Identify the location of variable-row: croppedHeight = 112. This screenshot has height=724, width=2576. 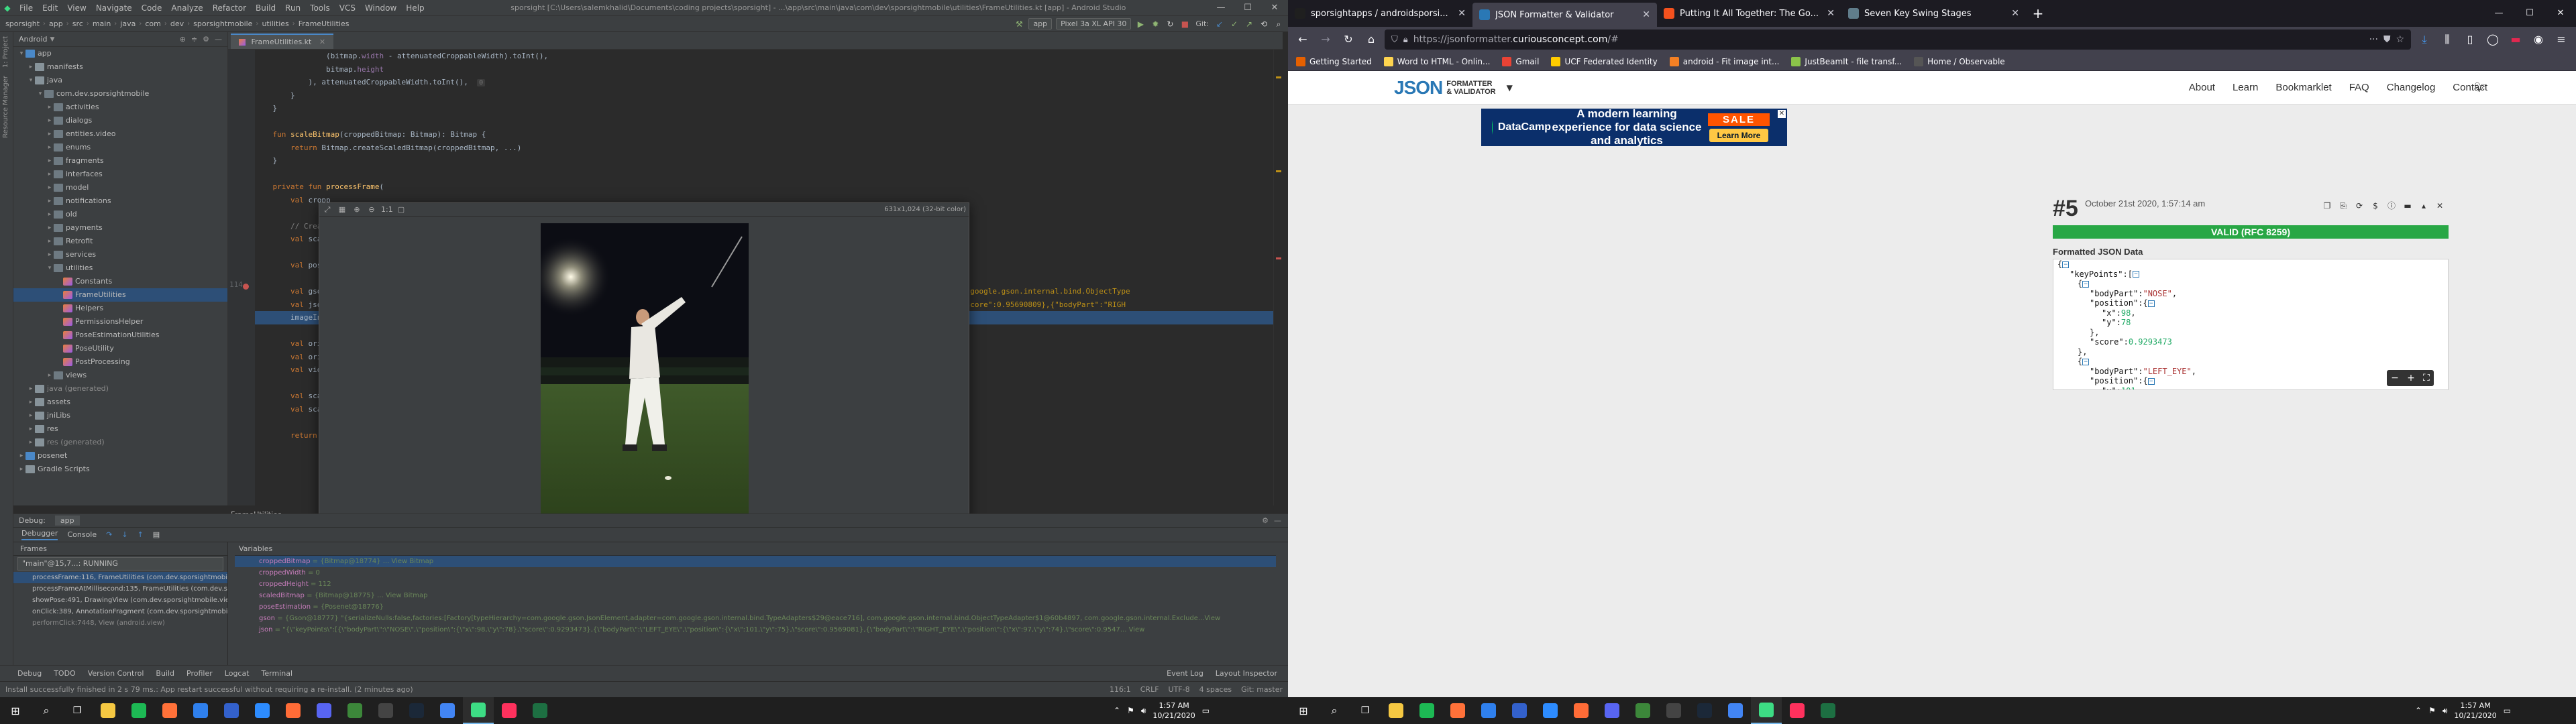
(755, 584).